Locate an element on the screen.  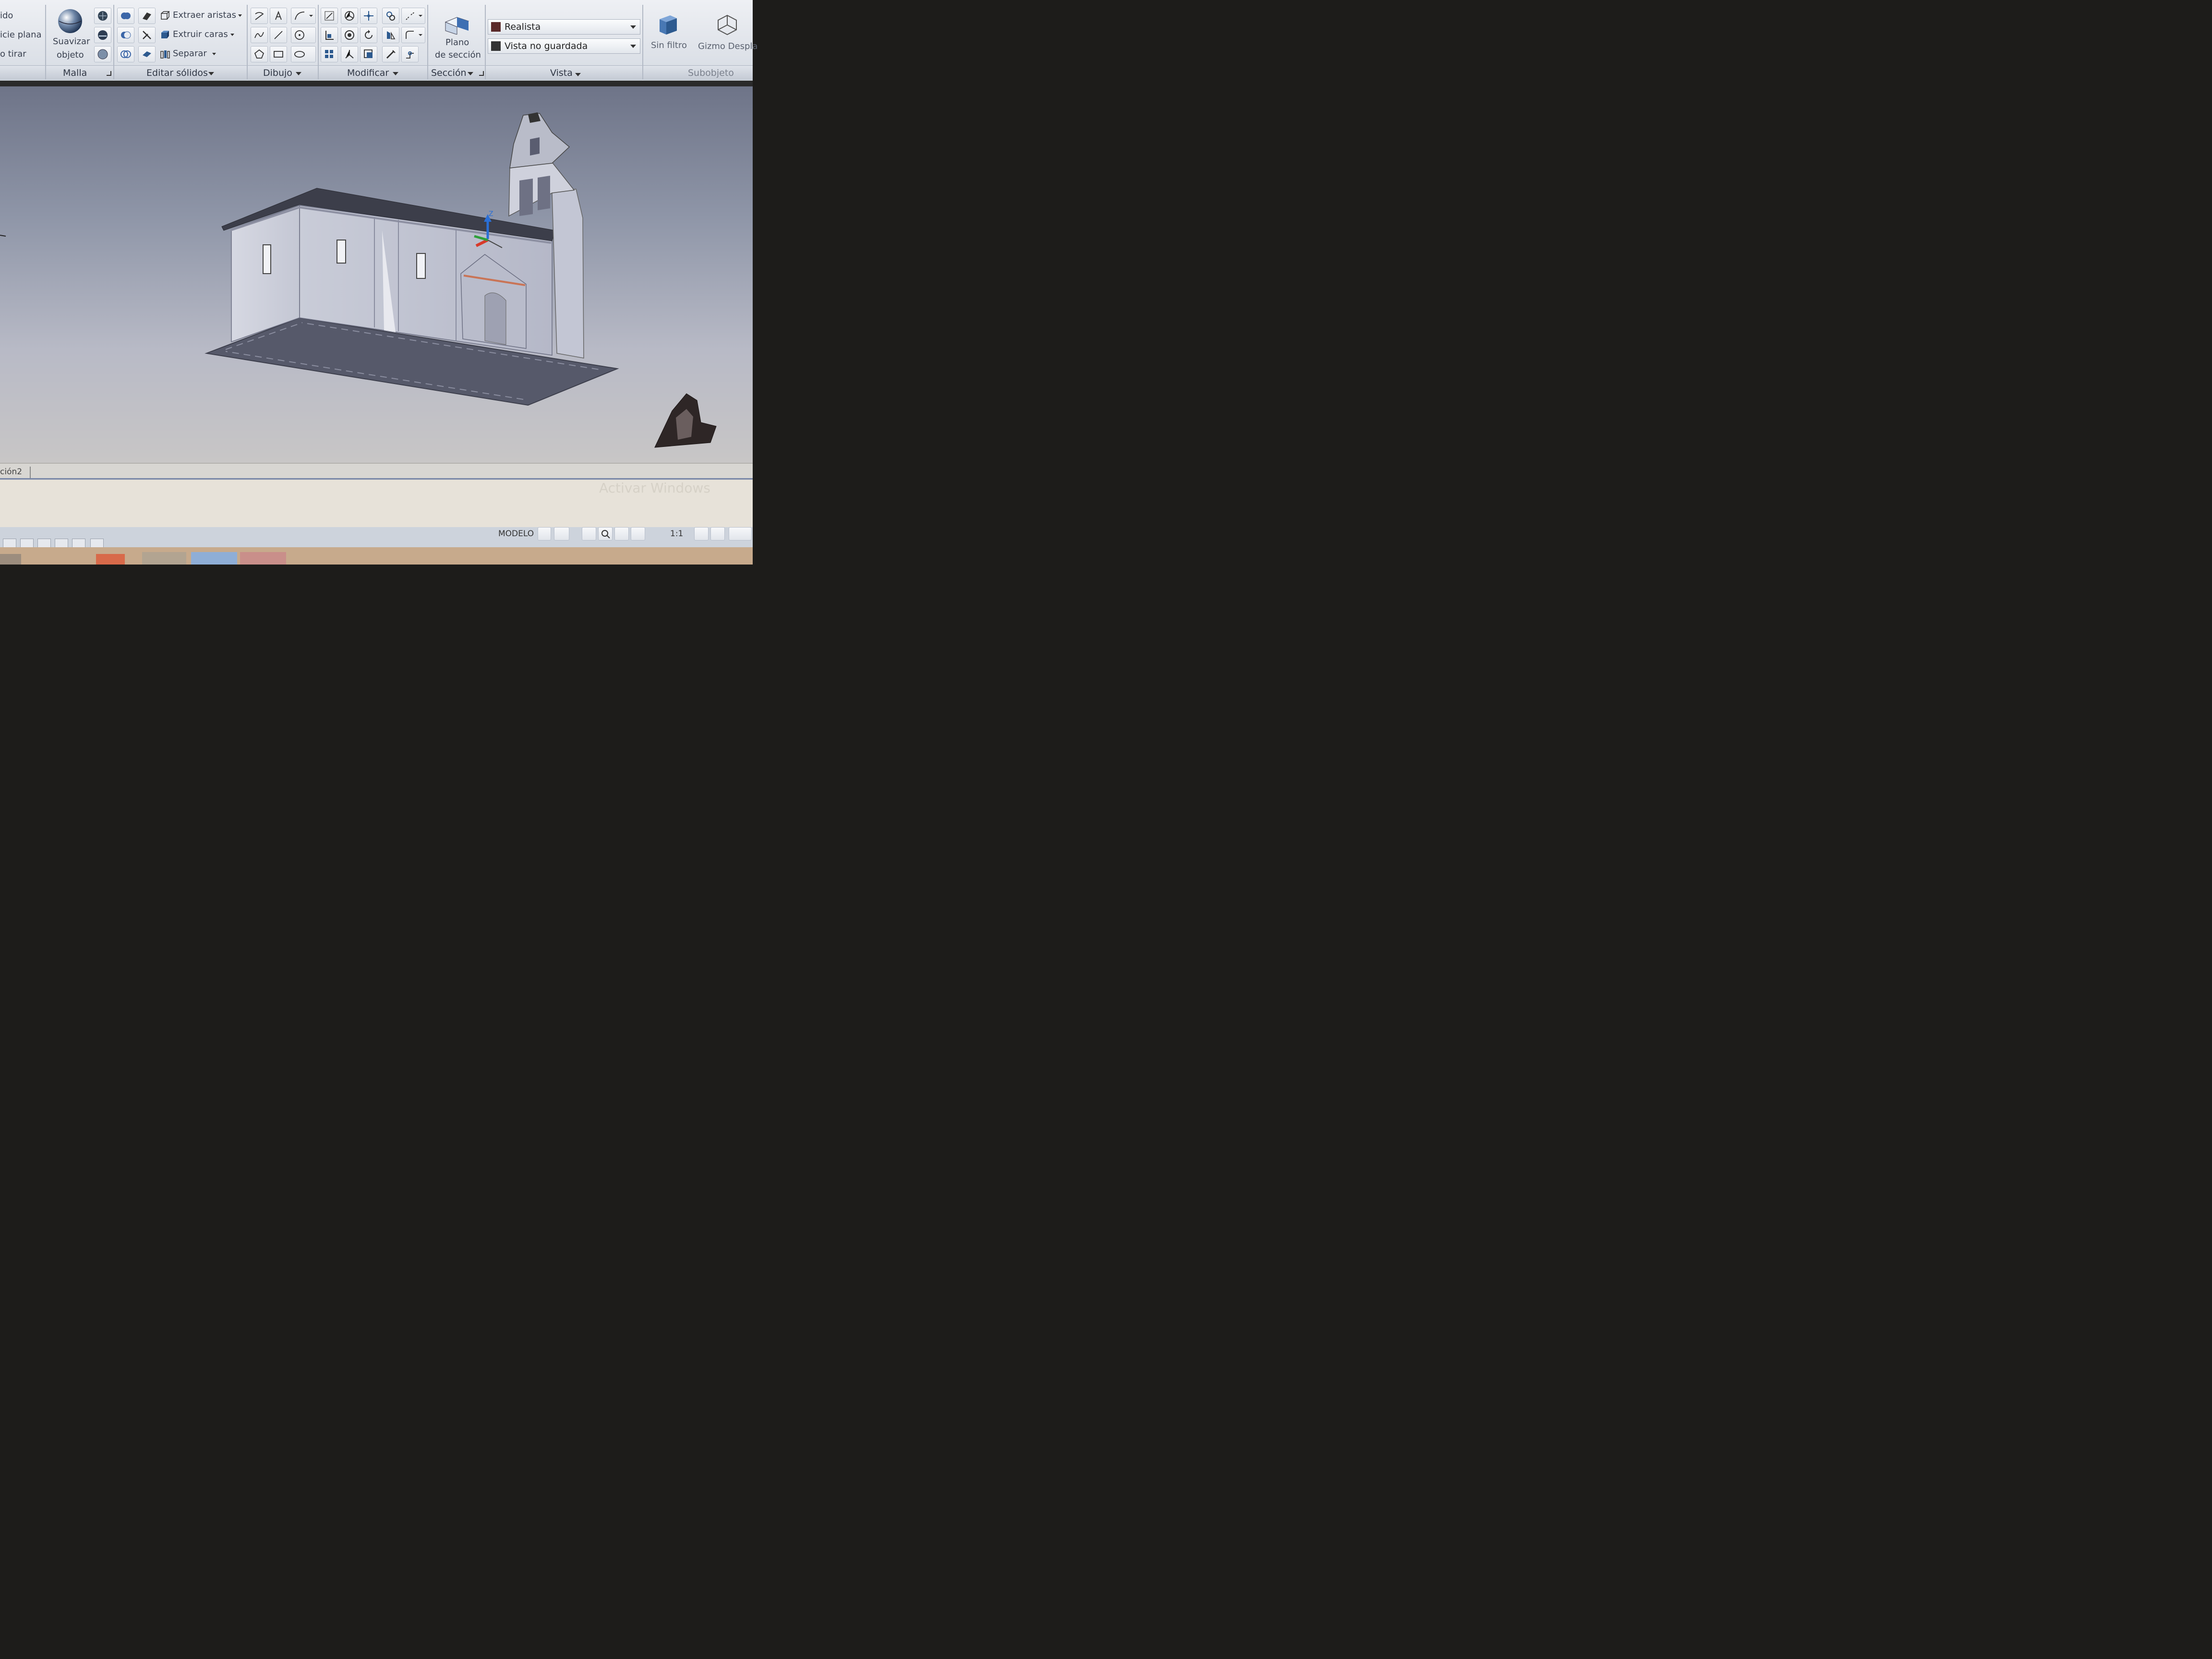
section-plane-button: Plano de sección is located at coordinates (457, 35).